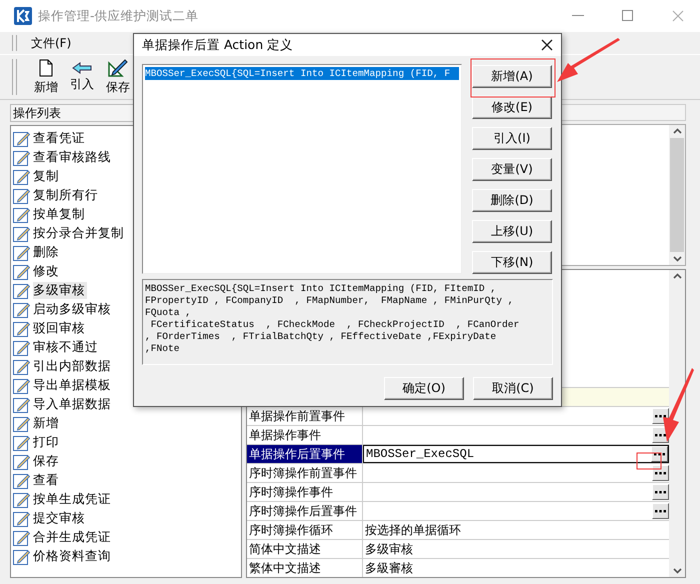 This screenshot has height=584, width=700. I want to click on list-item: 提交审核, so click(60, 518).